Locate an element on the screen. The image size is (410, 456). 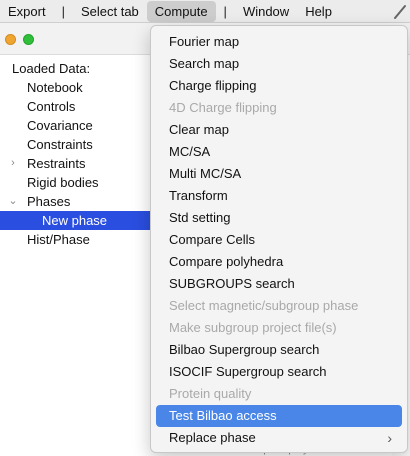
tree-item-new-phase: New phase is located at coordinates (76, 220).